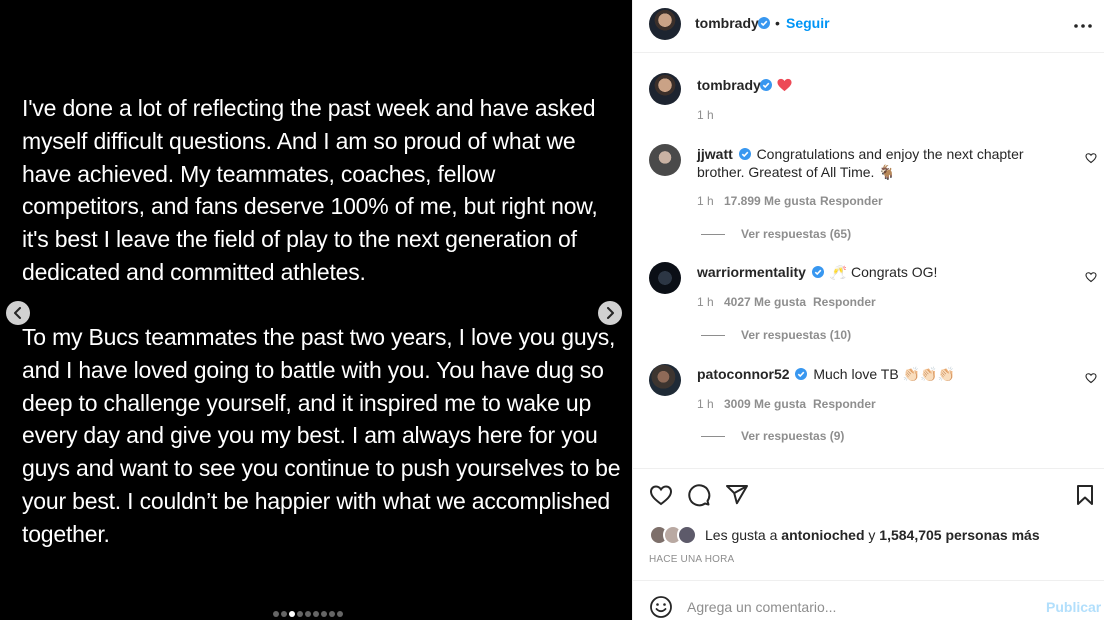 The image size is (1104, 620). I want to click on carousel-previous-button, so click(18, 313).